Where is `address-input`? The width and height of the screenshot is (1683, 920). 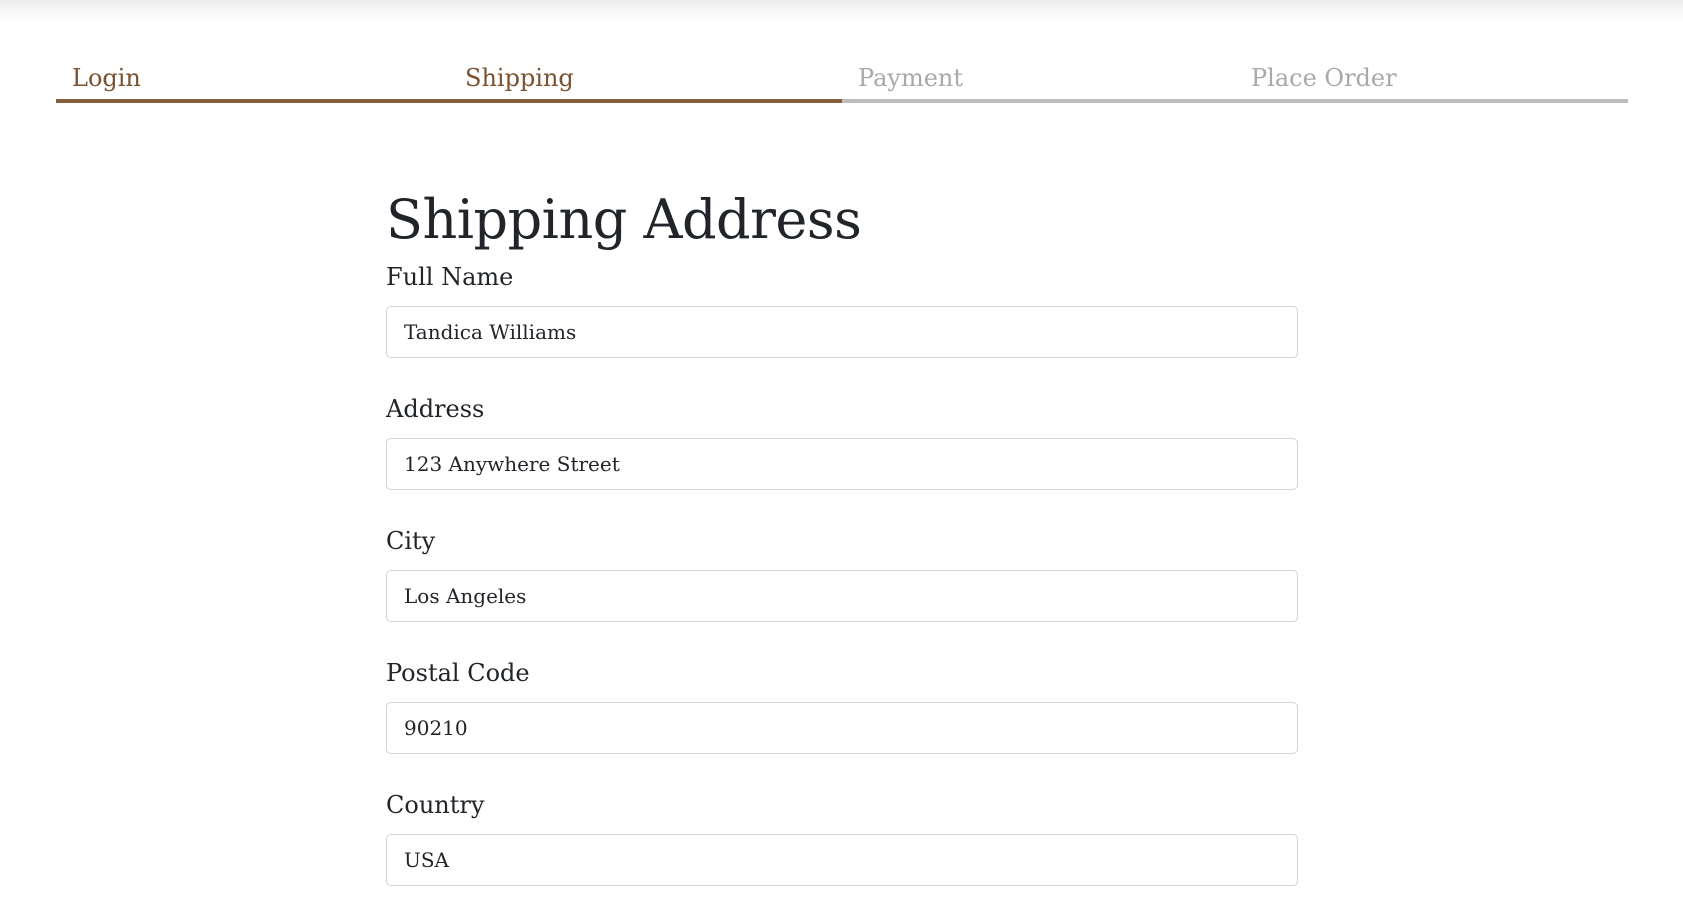 address-input is located at coordinates (842, 464).